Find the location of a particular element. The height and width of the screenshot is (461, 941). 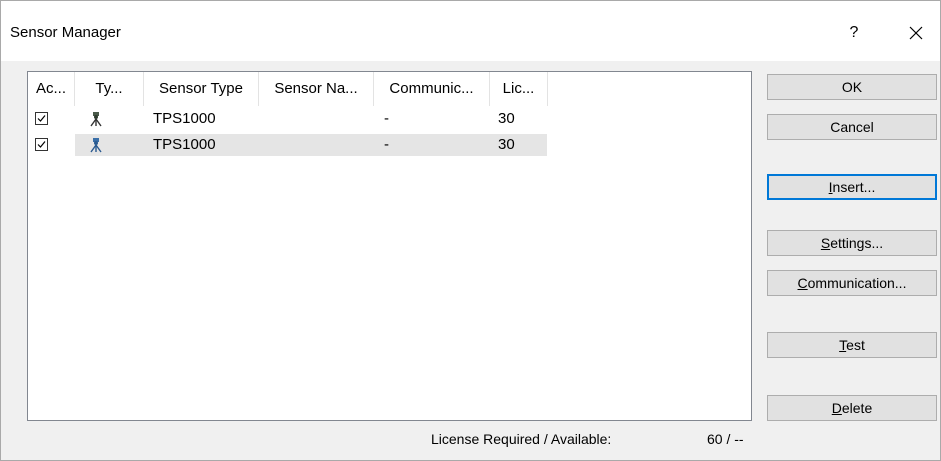

window-title: Sensor Manager is located at coordinates (65, 32).